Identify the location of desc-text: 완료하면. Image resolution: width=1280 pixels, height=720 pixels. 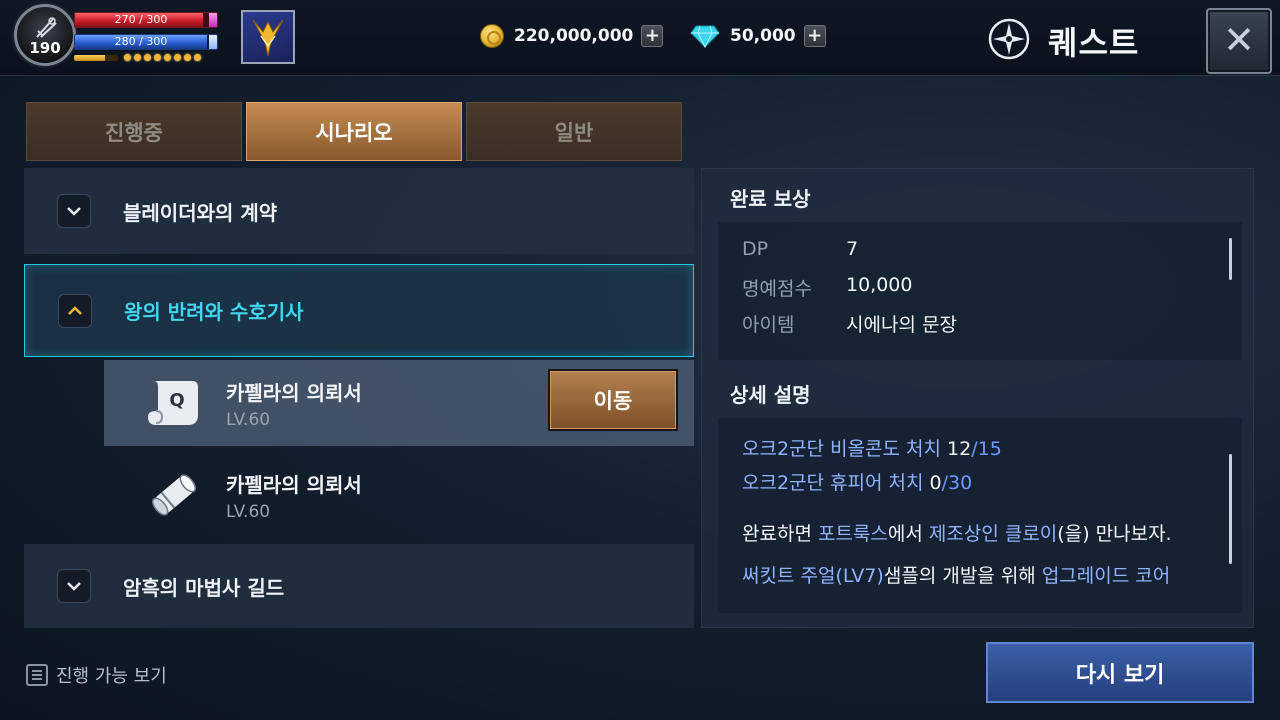
(780, 534).